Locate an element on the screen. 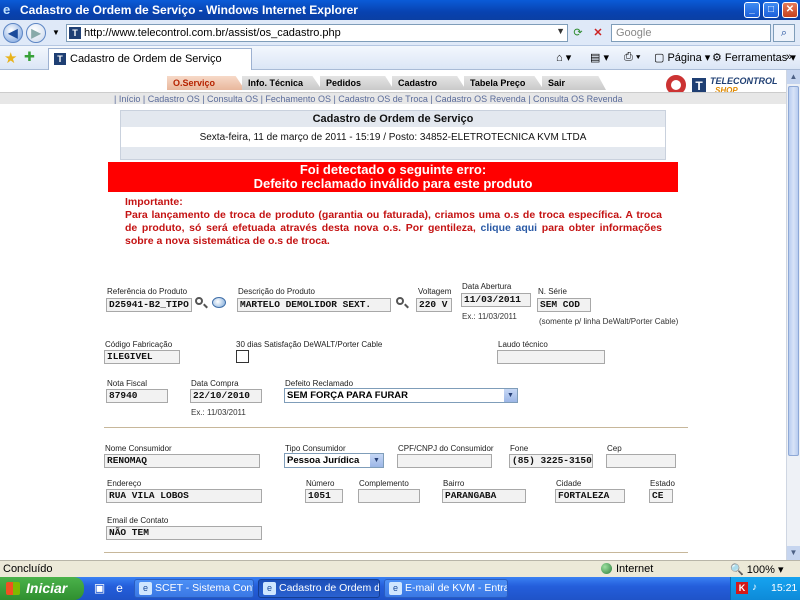 The image size is (800, 600). codigo-fabricacao-field: ILEGIVEL is located at coordinates (142, 357).